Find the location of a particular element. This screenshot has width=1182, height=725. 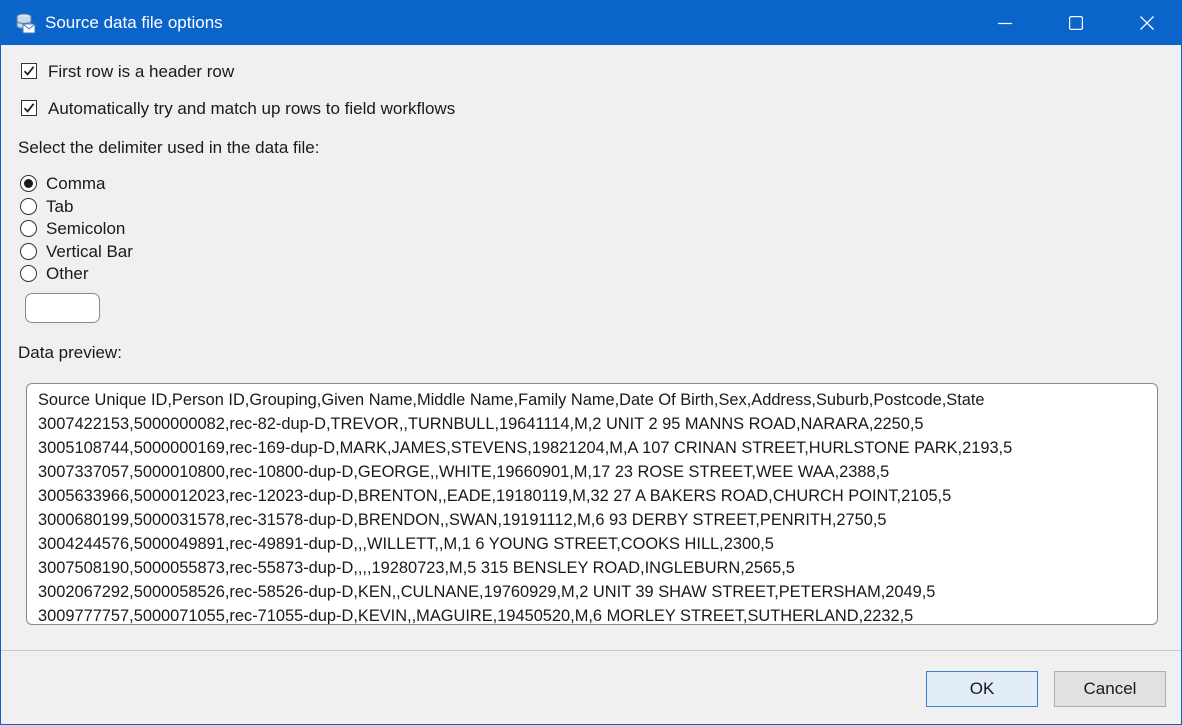

ok-button: OK is located at coordinates (982, 689).